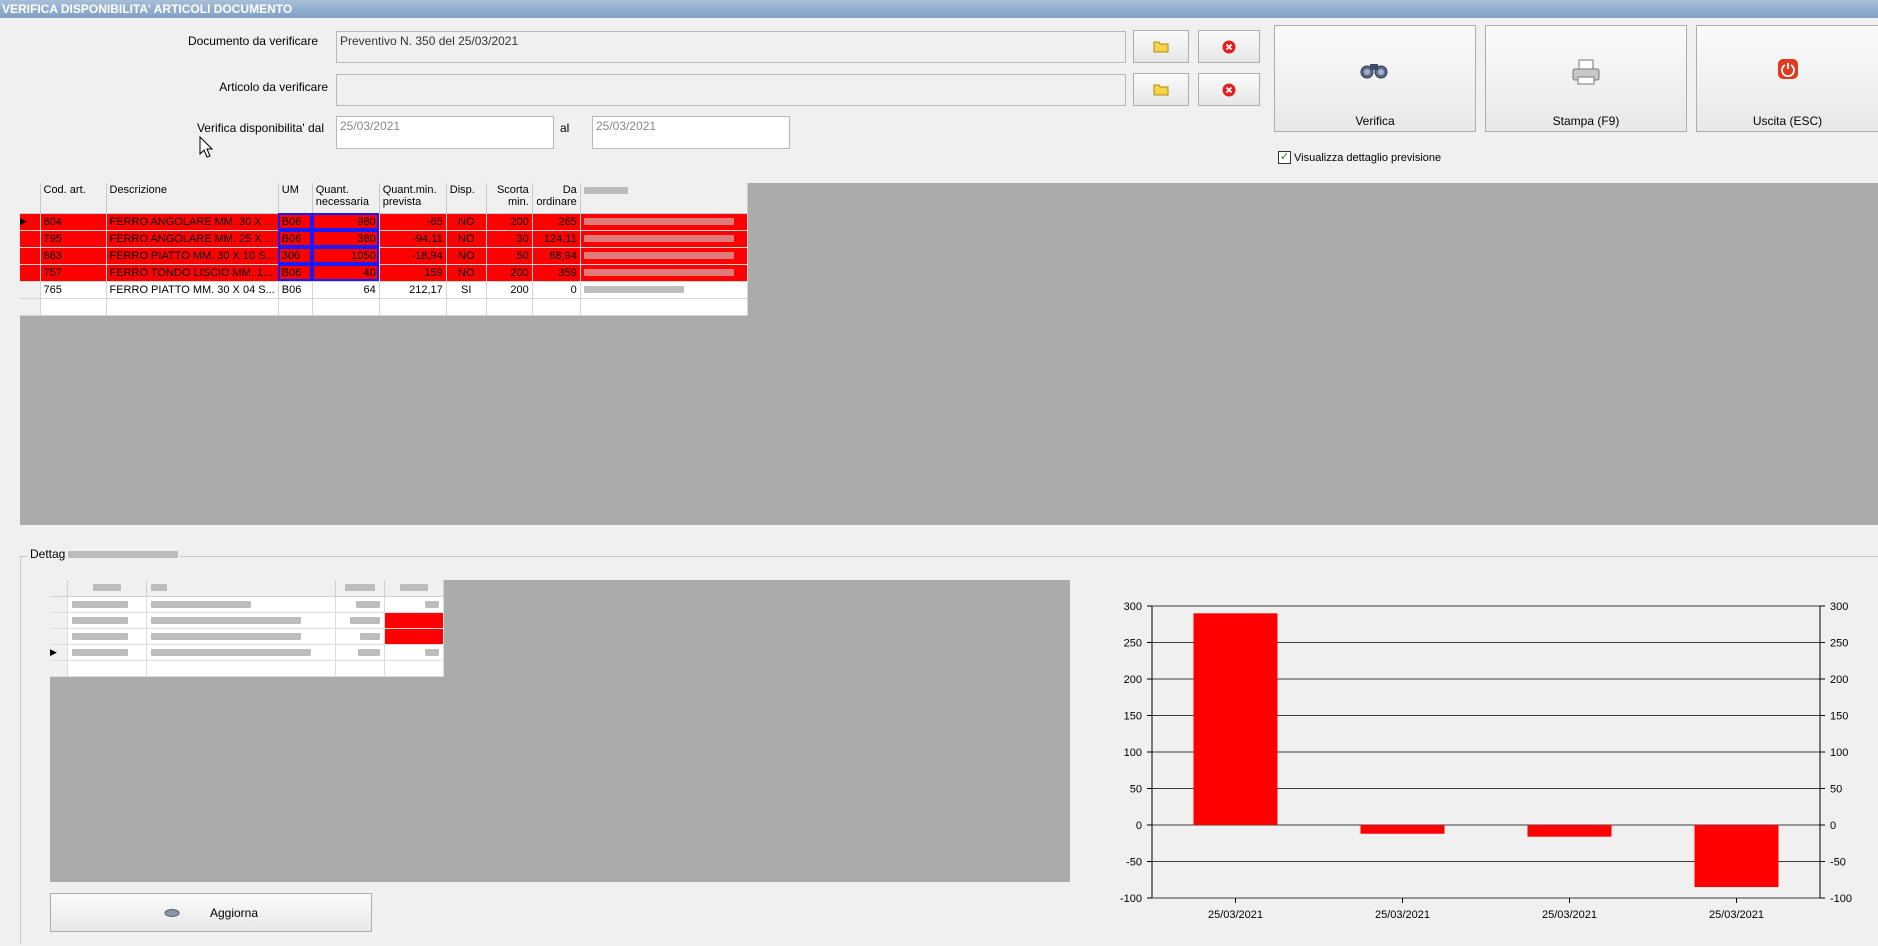 The width and height of the screenshot is (1878, 946). Describe the element at coordinates (73, 222) in the screenshot. I see `cell-cod: 804` at that location.